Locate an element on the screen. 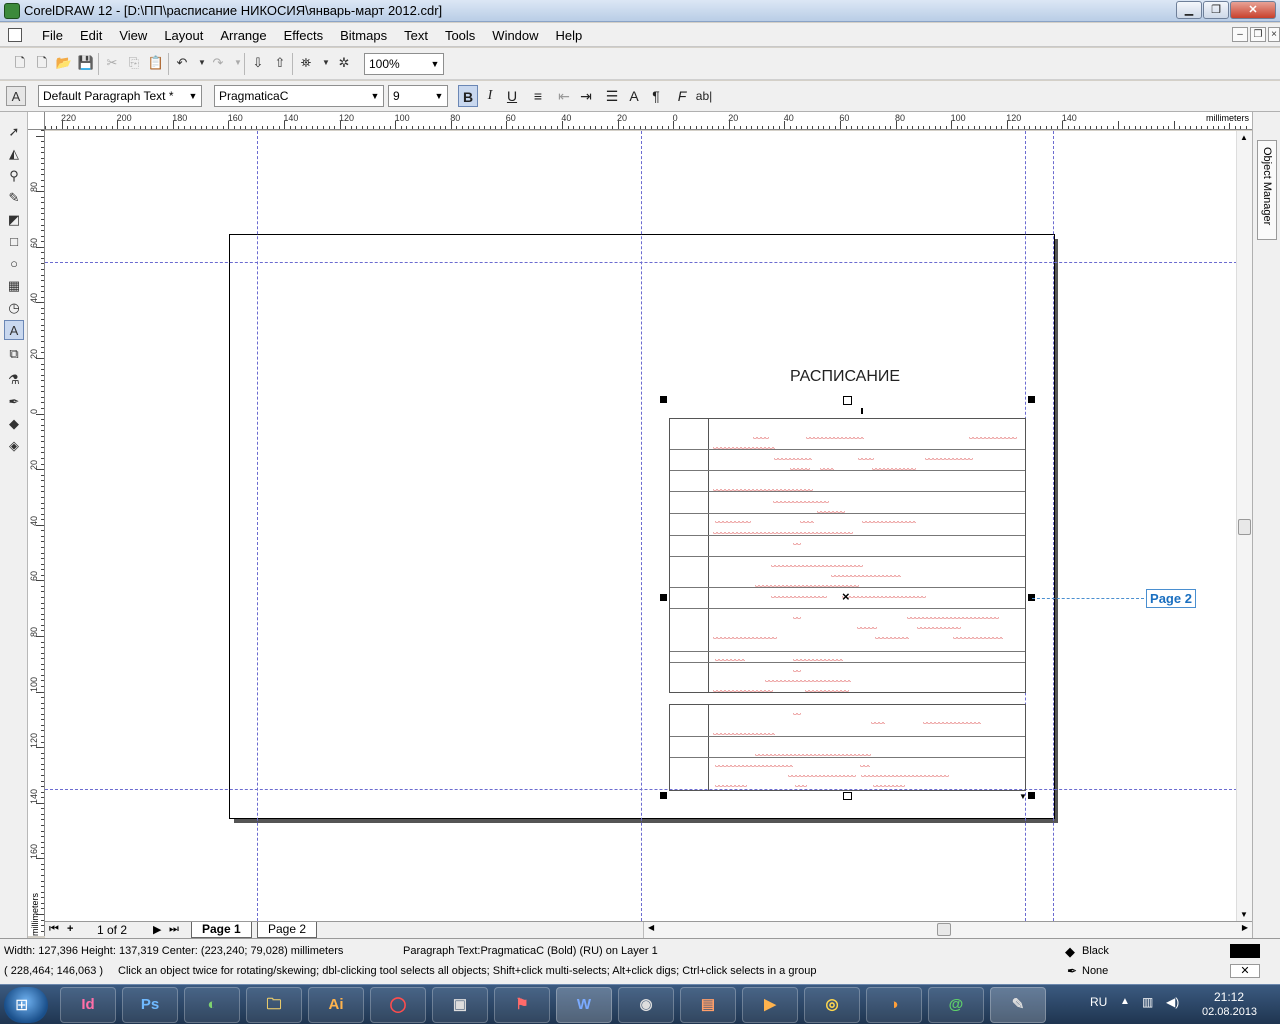  increase-indent-icon: ⇥ is located at coordinates (586, 96).